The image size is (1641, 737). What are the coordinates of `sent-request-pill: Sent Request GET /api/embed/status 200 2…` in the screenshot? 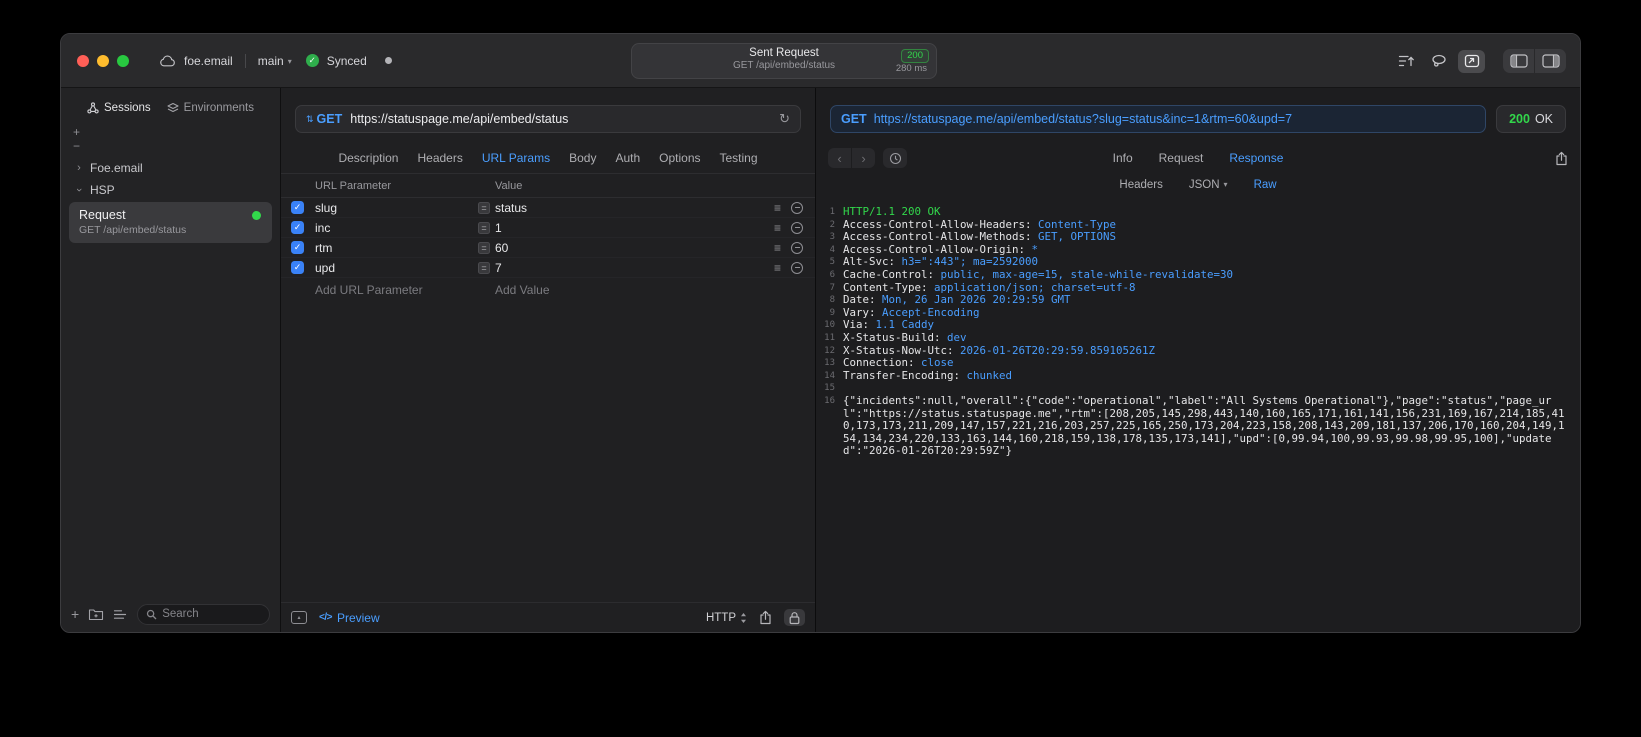 It's located at (784, 61).